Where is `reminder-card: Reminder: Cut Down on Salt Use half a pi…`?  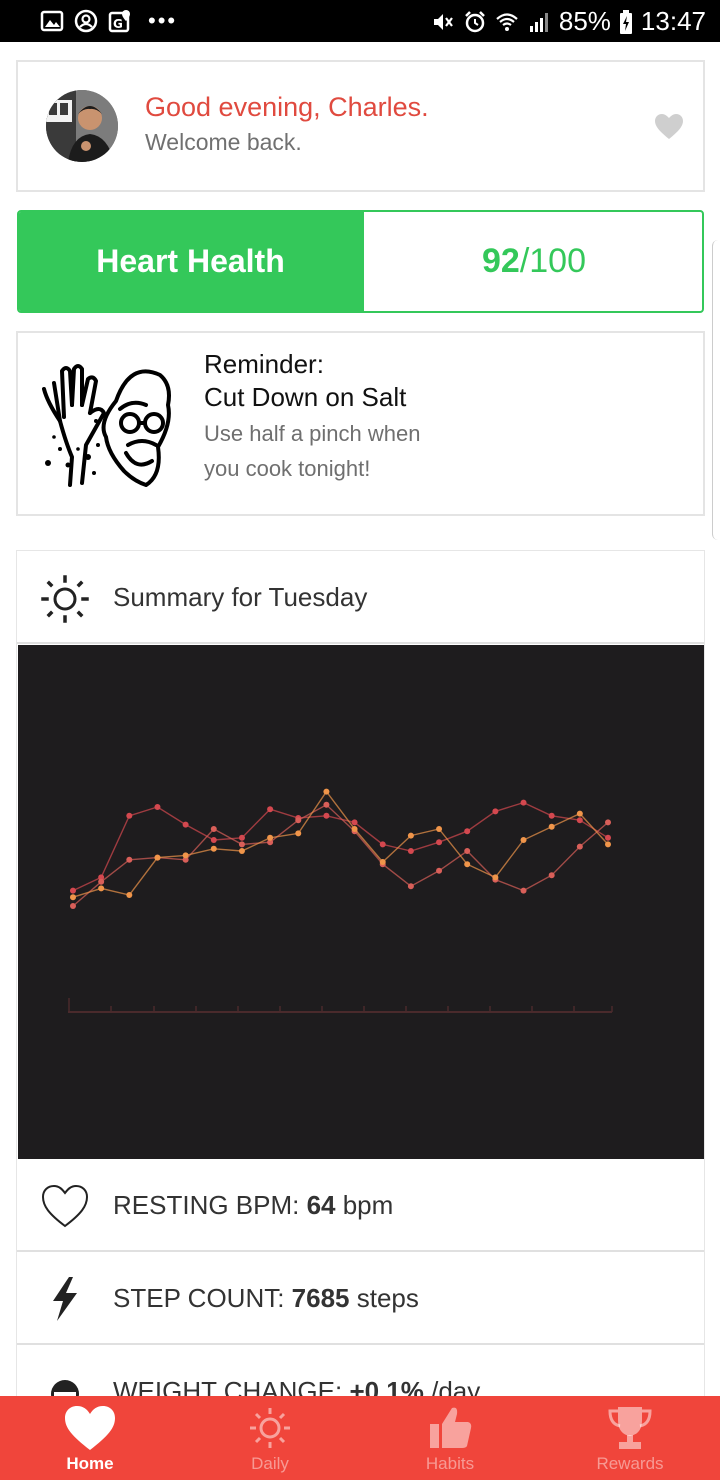 reminder-card: Reminder: Cut Down on Salt Use half a pi… is located at coordinates (360, 423).